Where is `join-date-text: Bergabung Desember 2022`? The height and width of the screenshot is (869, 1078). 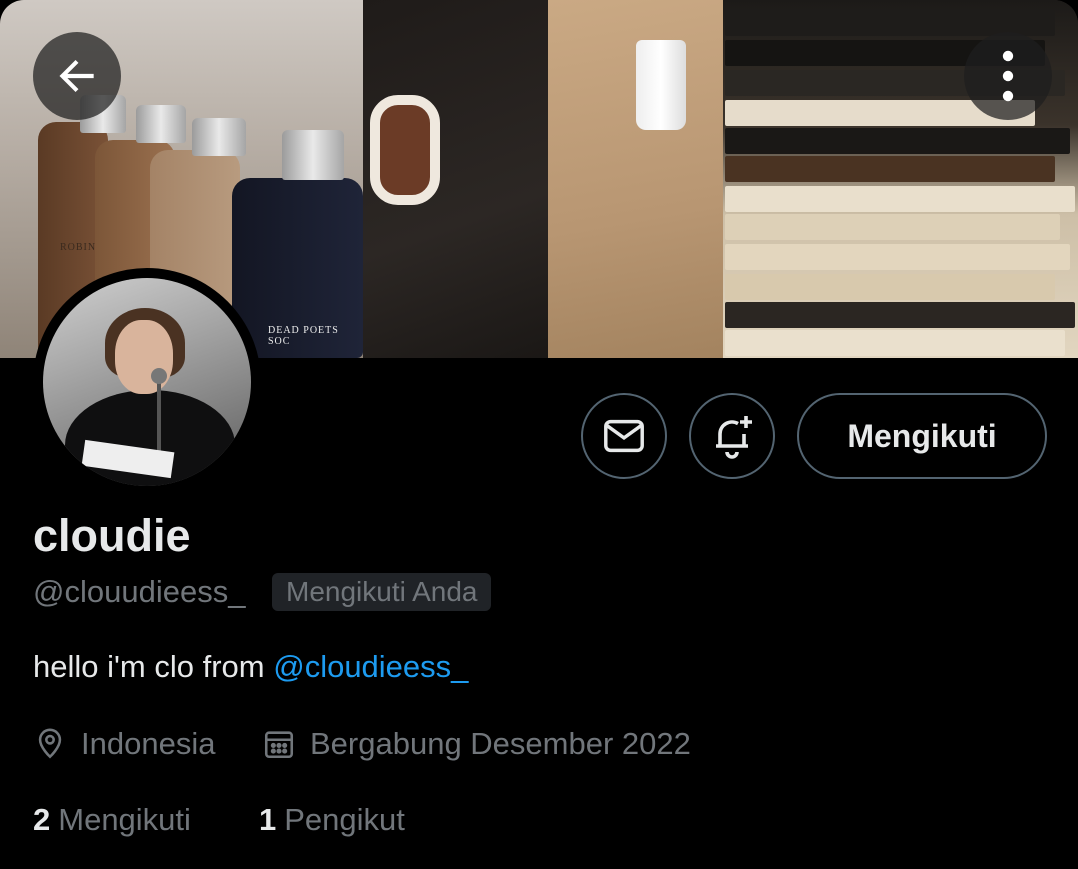
join-date-text: Bergabung Desember 2022 is located at coordinates (500, 743).